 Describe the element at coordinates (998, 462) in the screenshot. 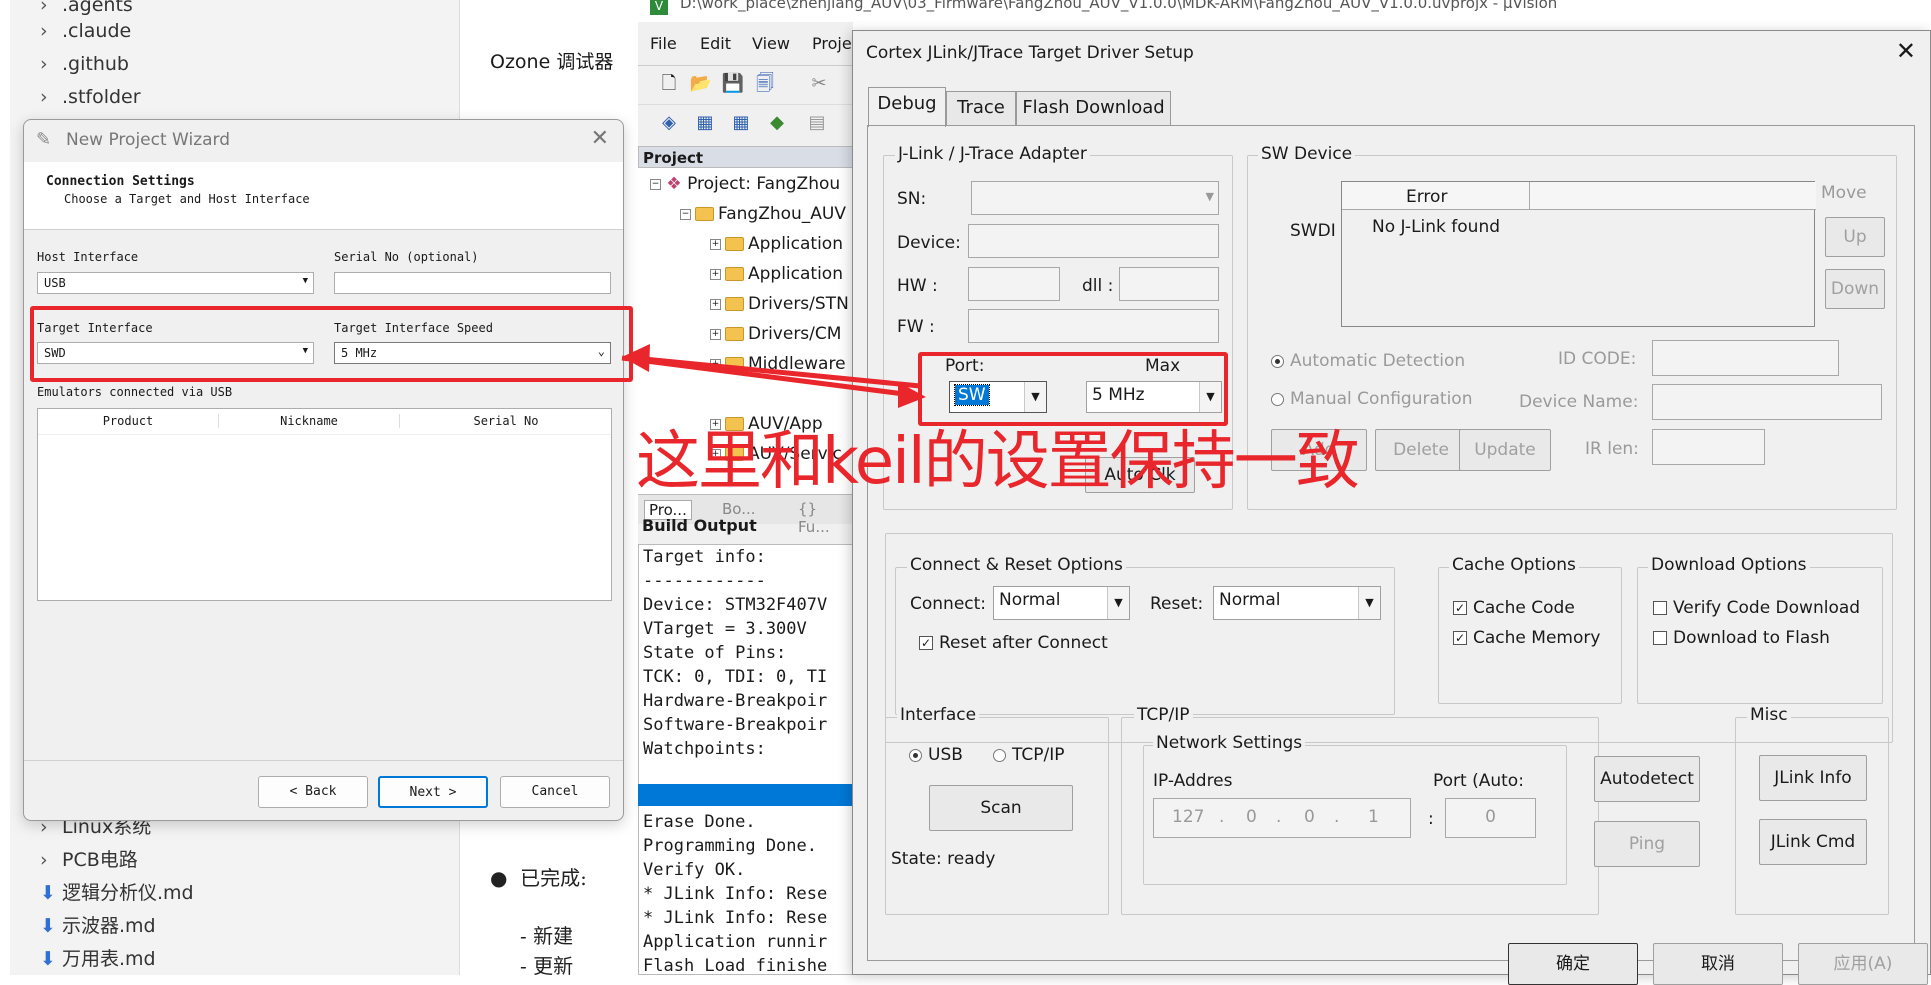

I see `annotation-text: 这里和keil的设置保持一致` at that location.